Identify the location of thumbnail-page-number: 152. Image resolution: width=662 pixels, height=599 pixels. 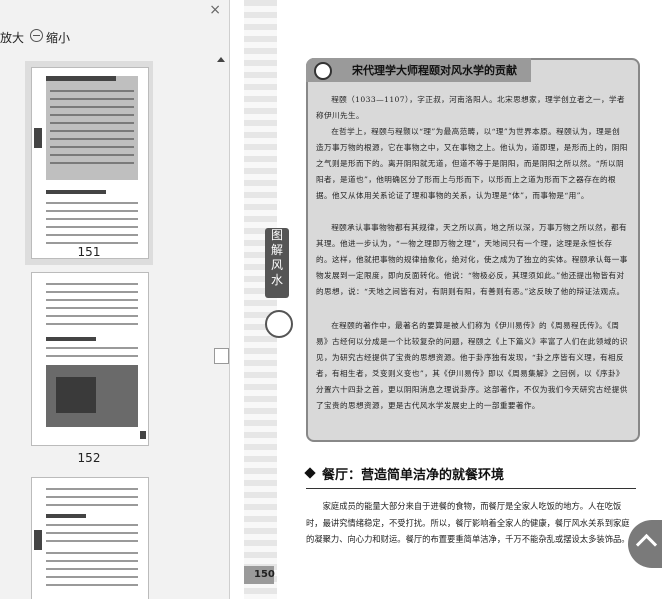
(89, 458).